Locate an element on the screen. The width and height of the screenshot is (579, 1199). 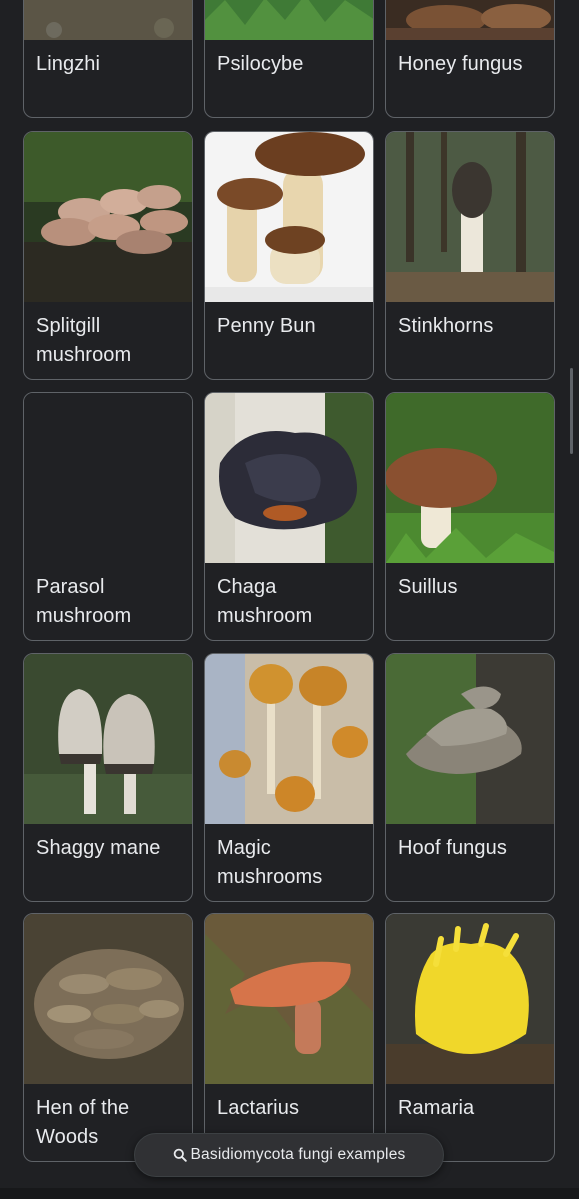
result-label-line: mushrooms is located at coordinates (270, 877).